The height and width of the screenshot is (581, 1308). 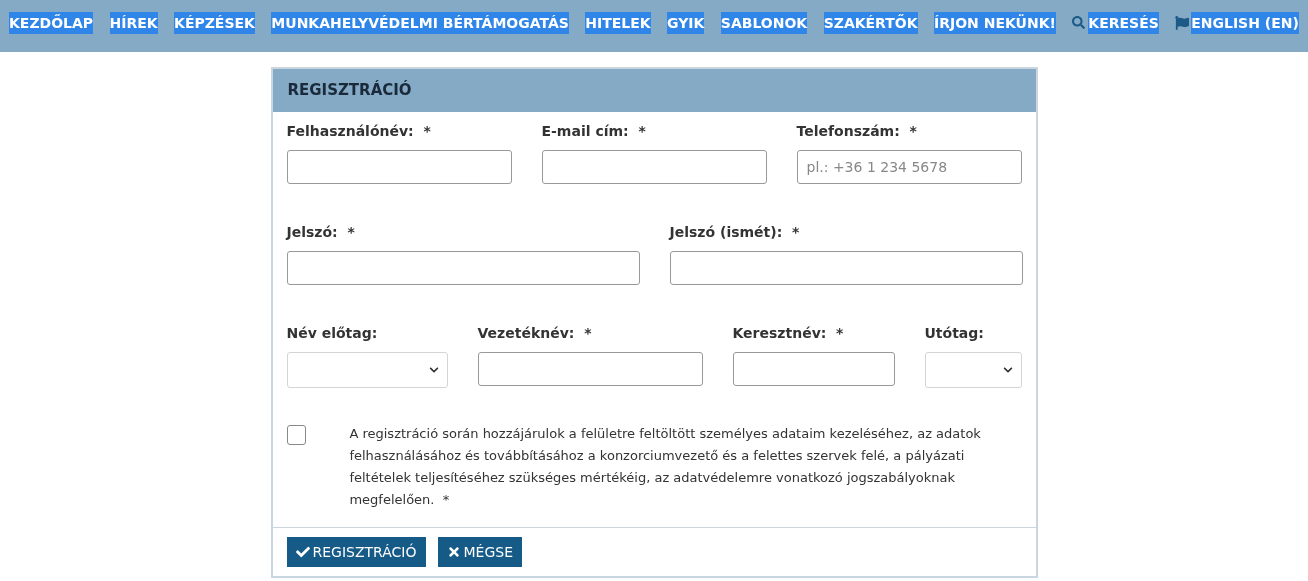 I want to click on nav-link: HÍREK, so click(x=133, y=22).